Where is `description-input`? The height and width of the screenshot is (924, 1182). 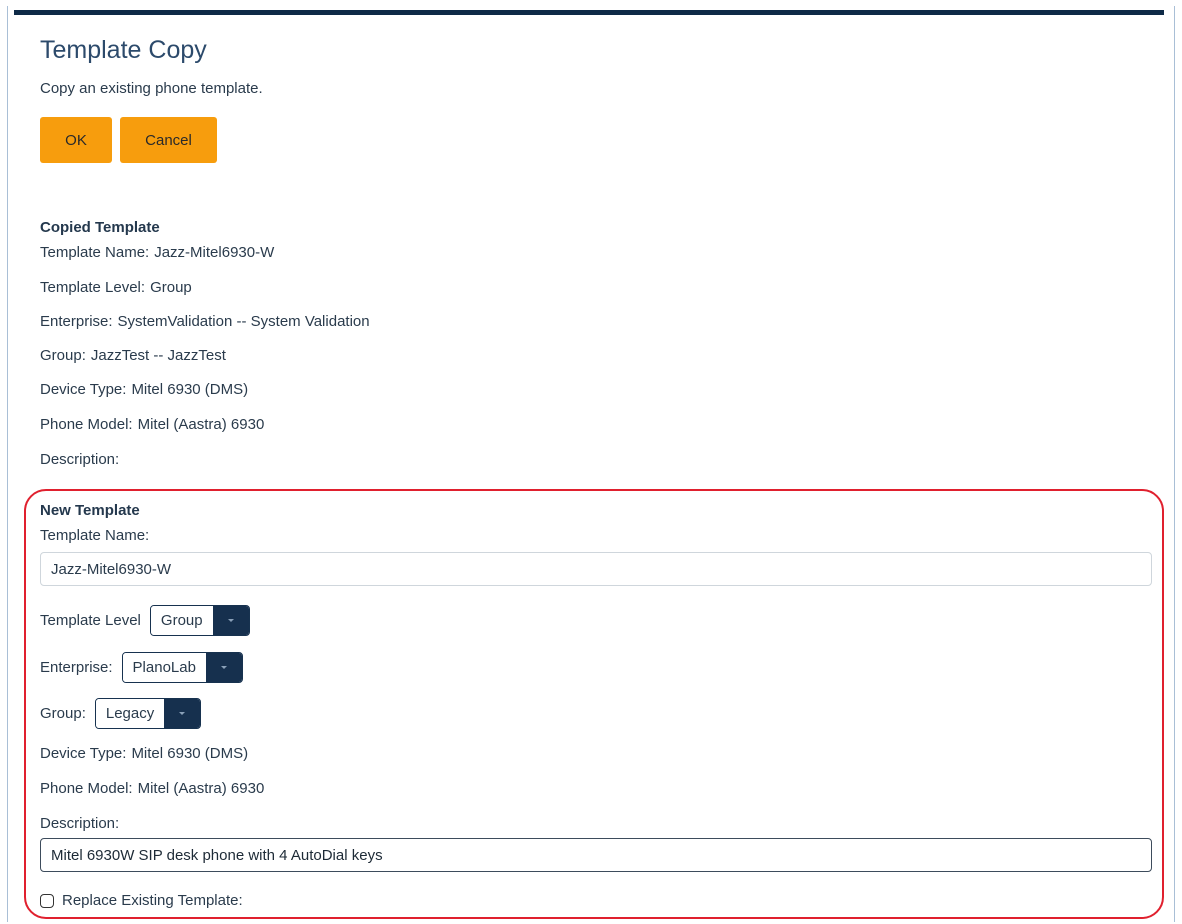
description-input is located at coordinates (596, 855).